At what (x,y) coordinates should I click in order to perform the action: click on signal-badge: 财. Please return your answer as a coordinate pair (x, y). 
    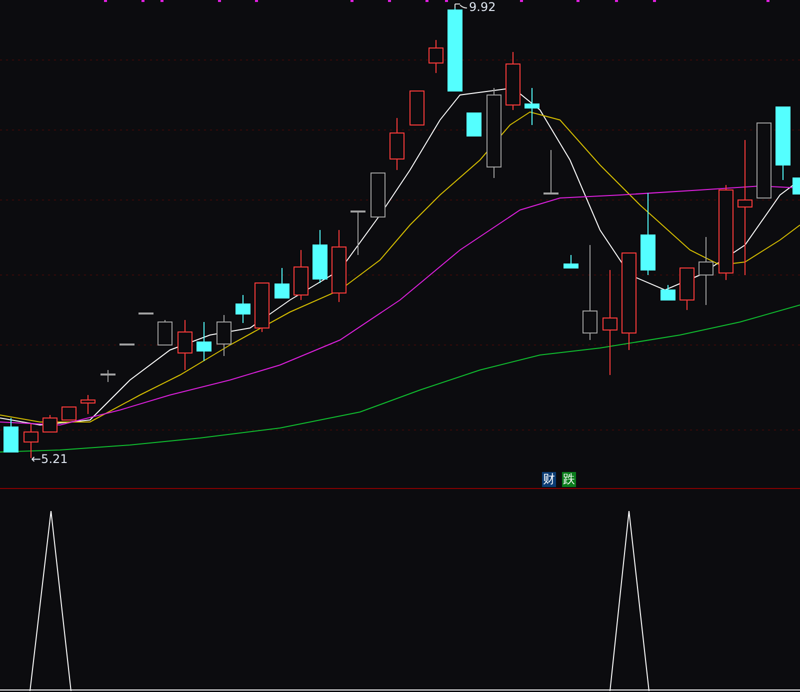
    Looking at the image, I should click on (549, 479).